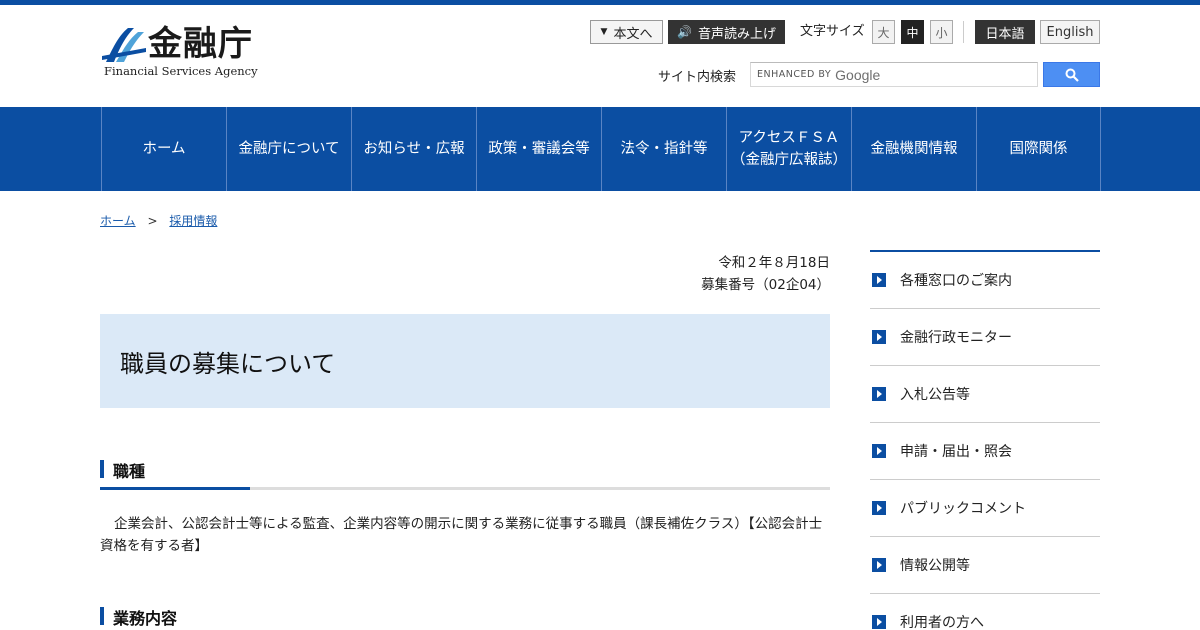 The image size is (1200, 630). Describe the element at coordinates (736, 34) in the screenshot. I see `voice-reading-label: 音声読み上げ` at that location.